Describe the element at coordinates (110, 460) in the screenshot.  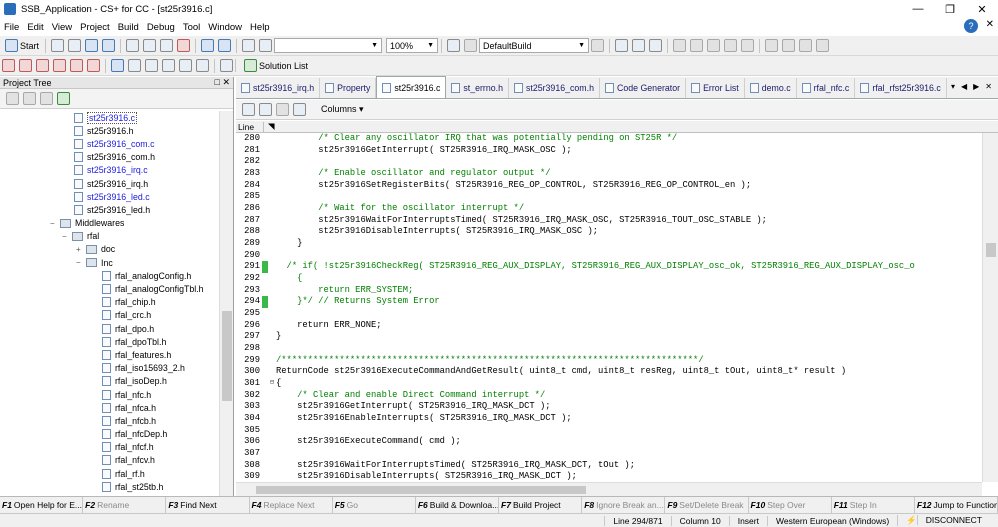
I see `tree-file: rfal_nfcv.h` at that location.